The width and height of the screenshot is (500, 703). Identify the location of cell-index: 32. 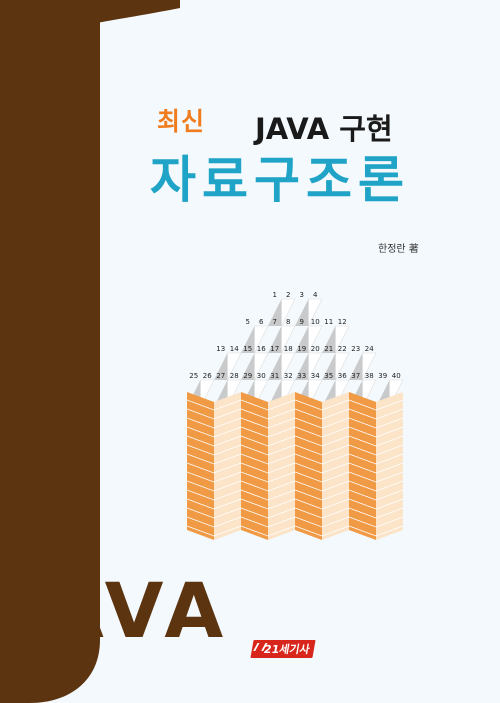
(288, 376).